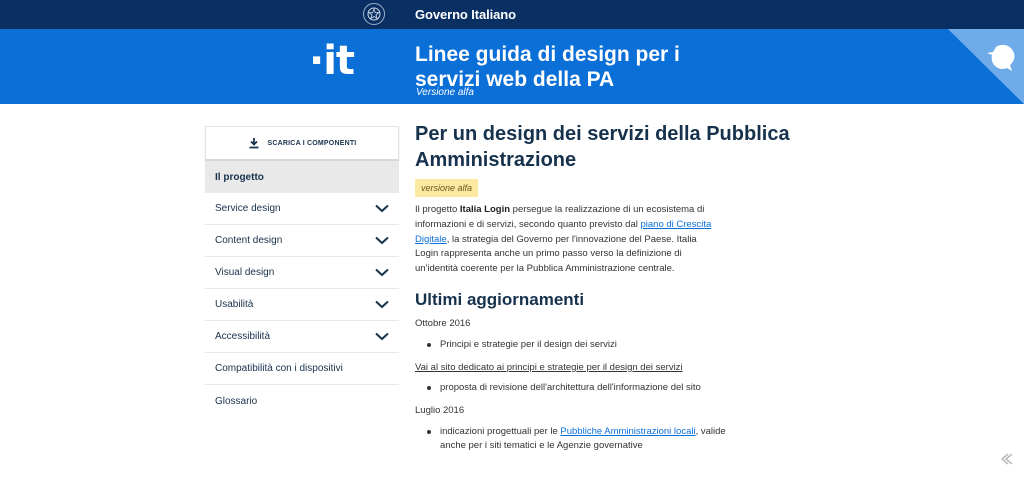  I want to click on download-components-label: SCARICA I COMPONENTI, so click(312, 143).